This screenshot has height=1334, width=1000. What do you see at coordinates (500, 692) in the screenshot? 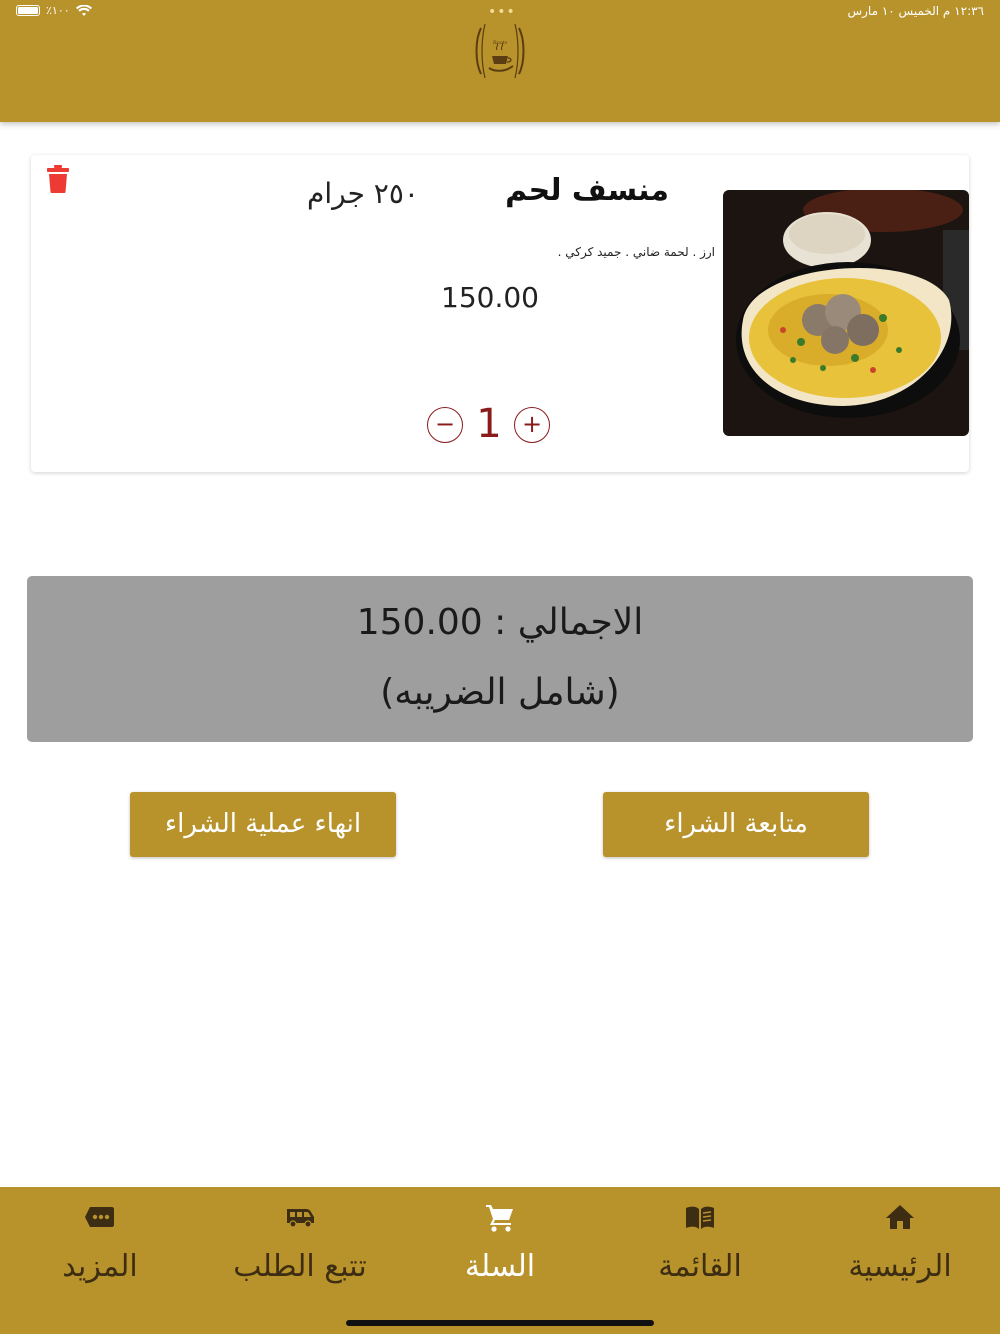
I see `tax-included-note: (شامل الضريبه)` at bounding box center [500, 692].